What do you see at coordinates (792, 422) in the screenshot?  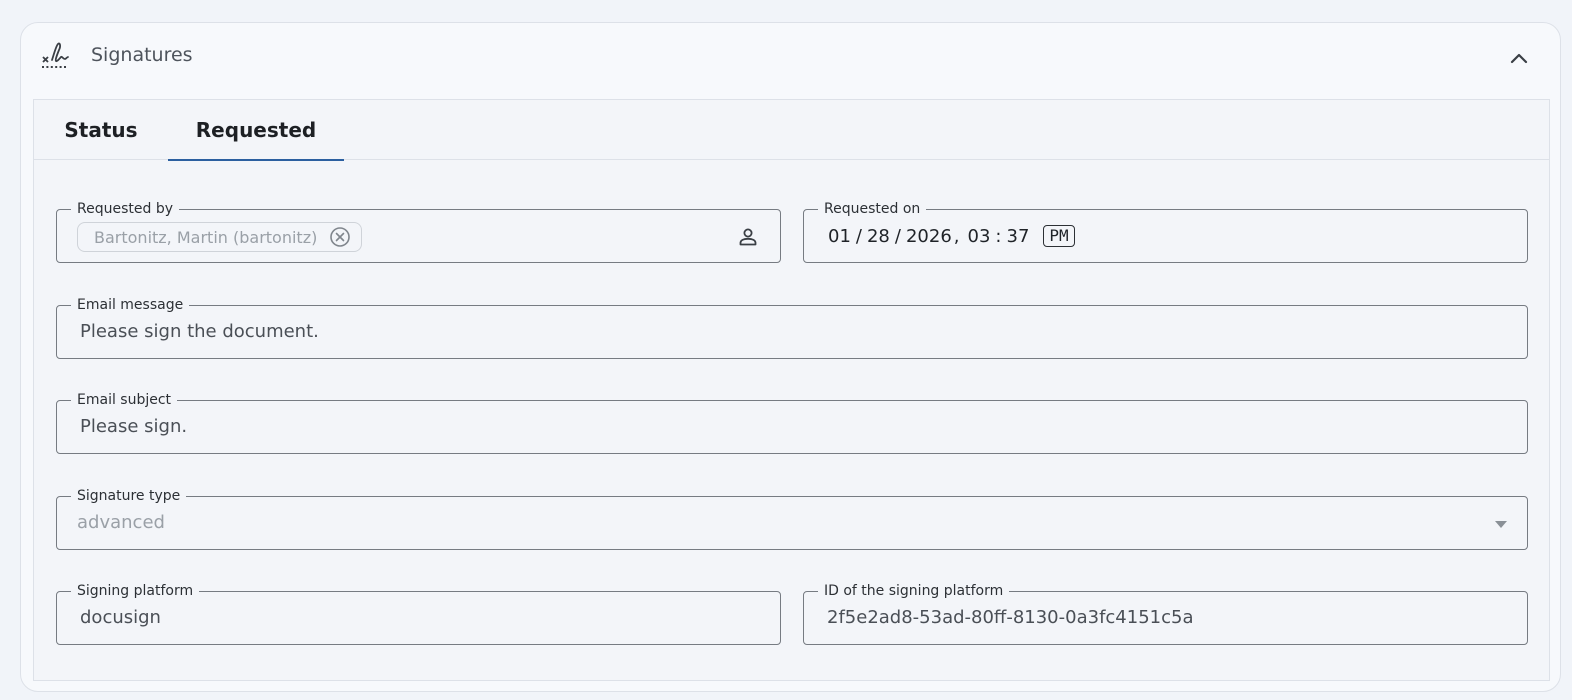 I see `email-subject-field: Email subject Please sign.` at bounding box center [792, 422].